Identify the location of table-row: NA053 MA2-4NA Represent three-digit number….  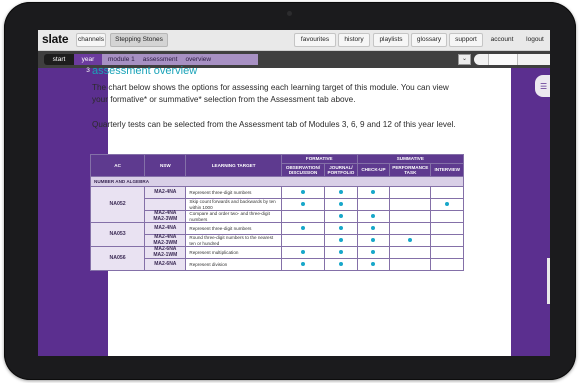
(276, 234).